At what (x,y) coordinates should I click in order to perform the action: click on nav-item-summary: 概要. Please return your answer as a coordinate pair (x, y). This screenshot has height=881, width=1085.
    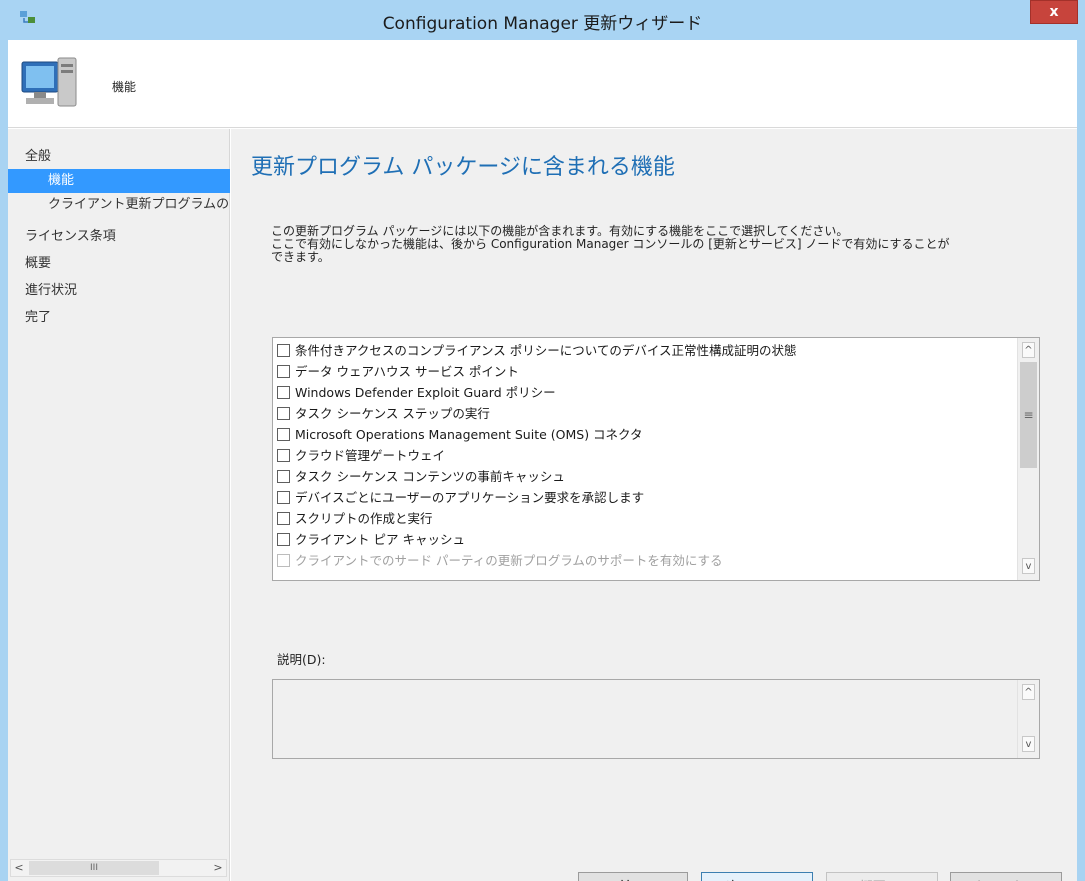
    Looking at the image, I should click on (119, 264).